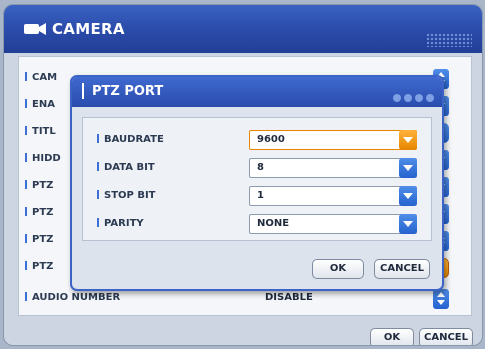 Image resolution: width=485 pixels, height=349 pixels. I want to click on dialog-title-bar: PTZ PORT, so click(257, 92).